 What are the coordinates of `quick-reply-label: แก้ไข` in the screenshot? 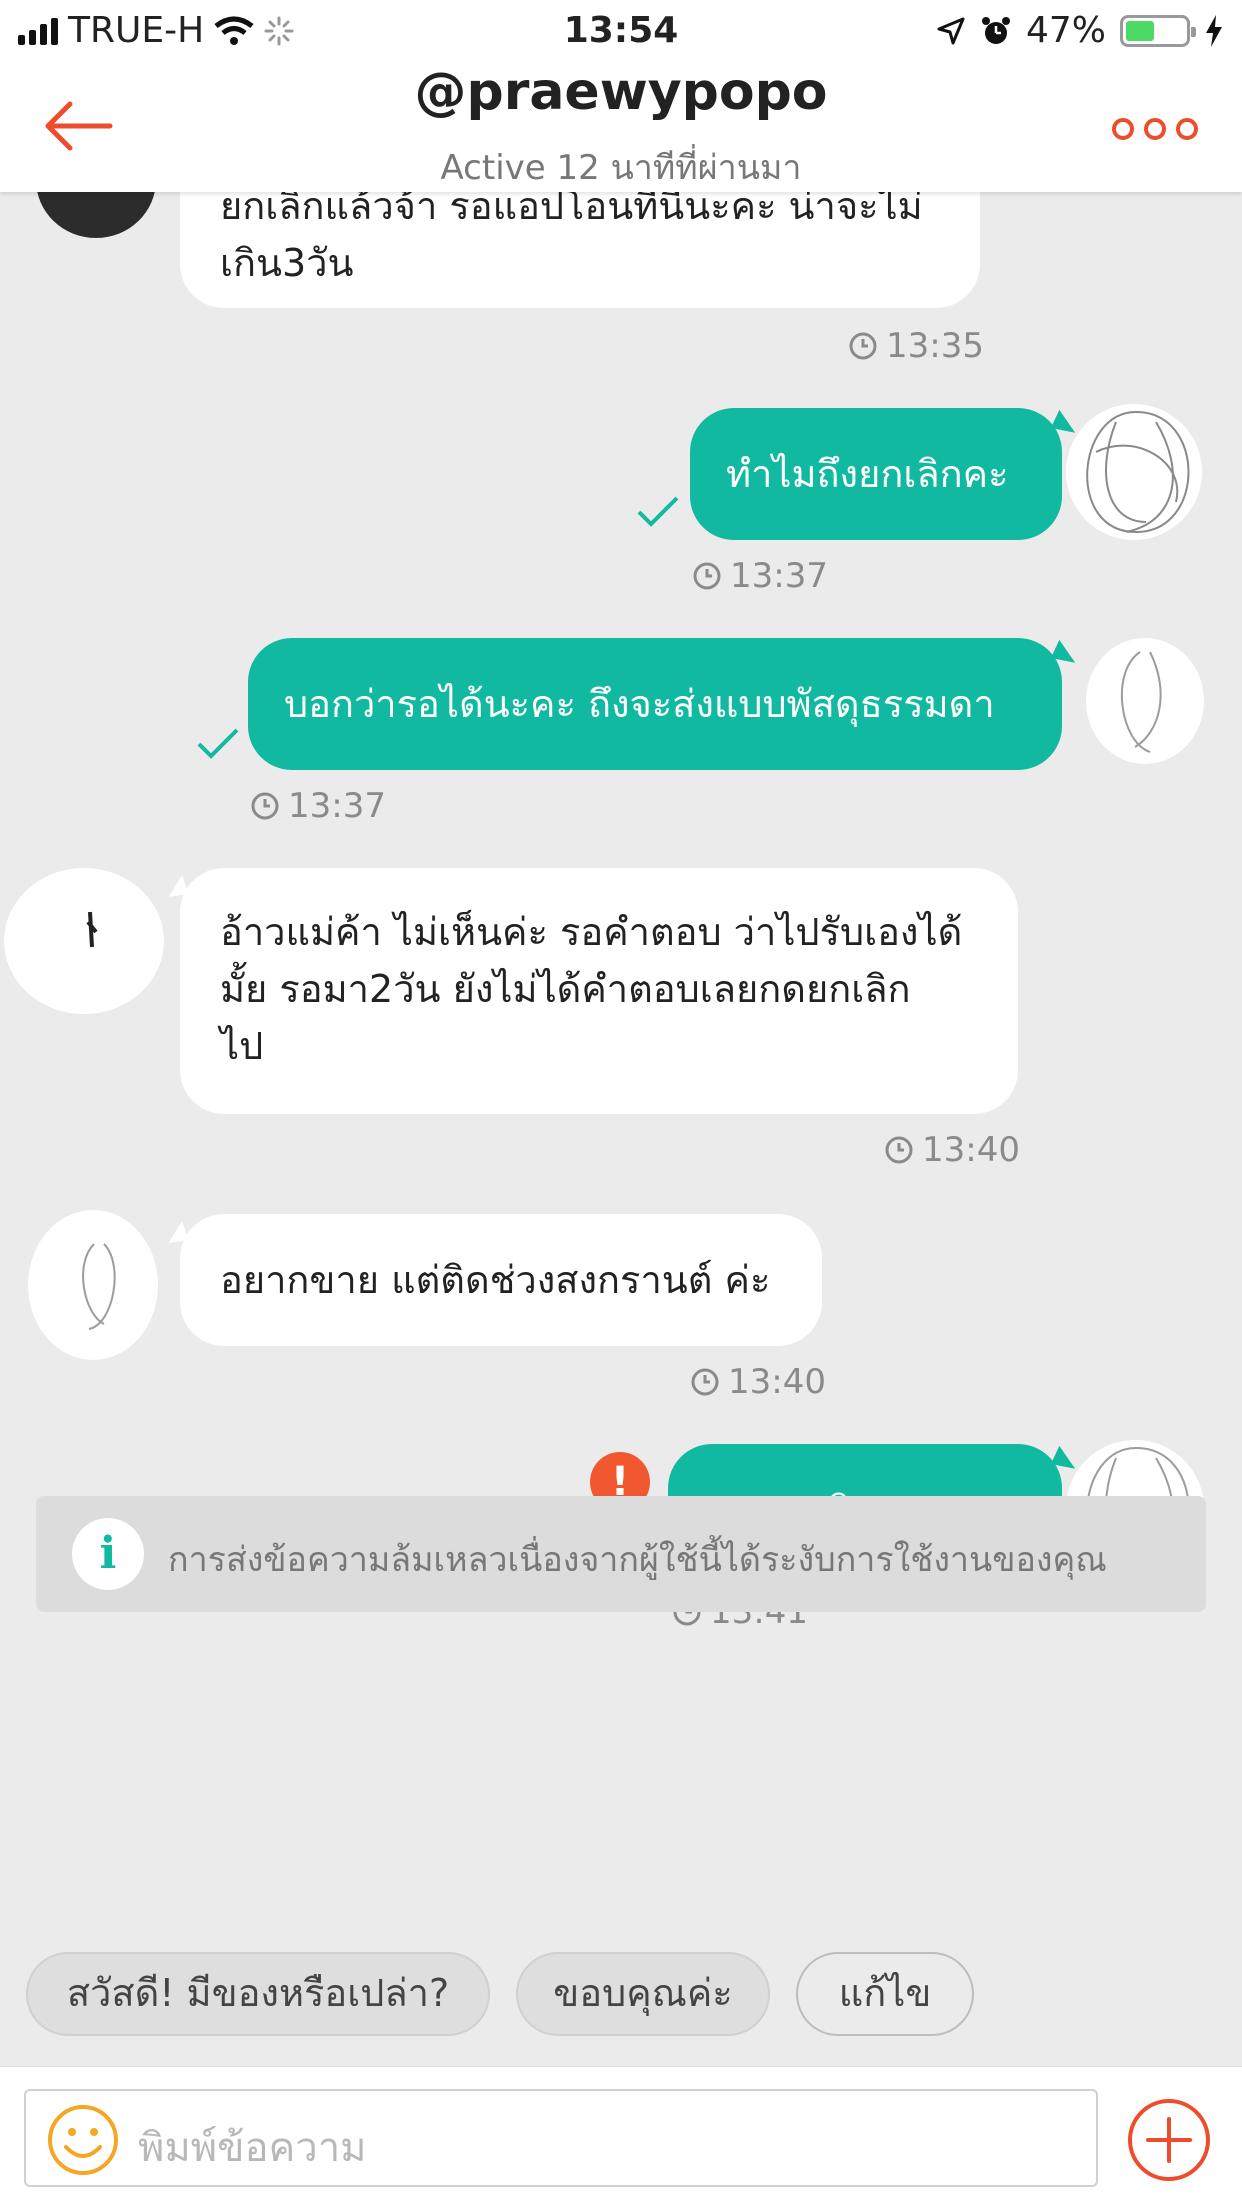 It's located at (885, 1993).